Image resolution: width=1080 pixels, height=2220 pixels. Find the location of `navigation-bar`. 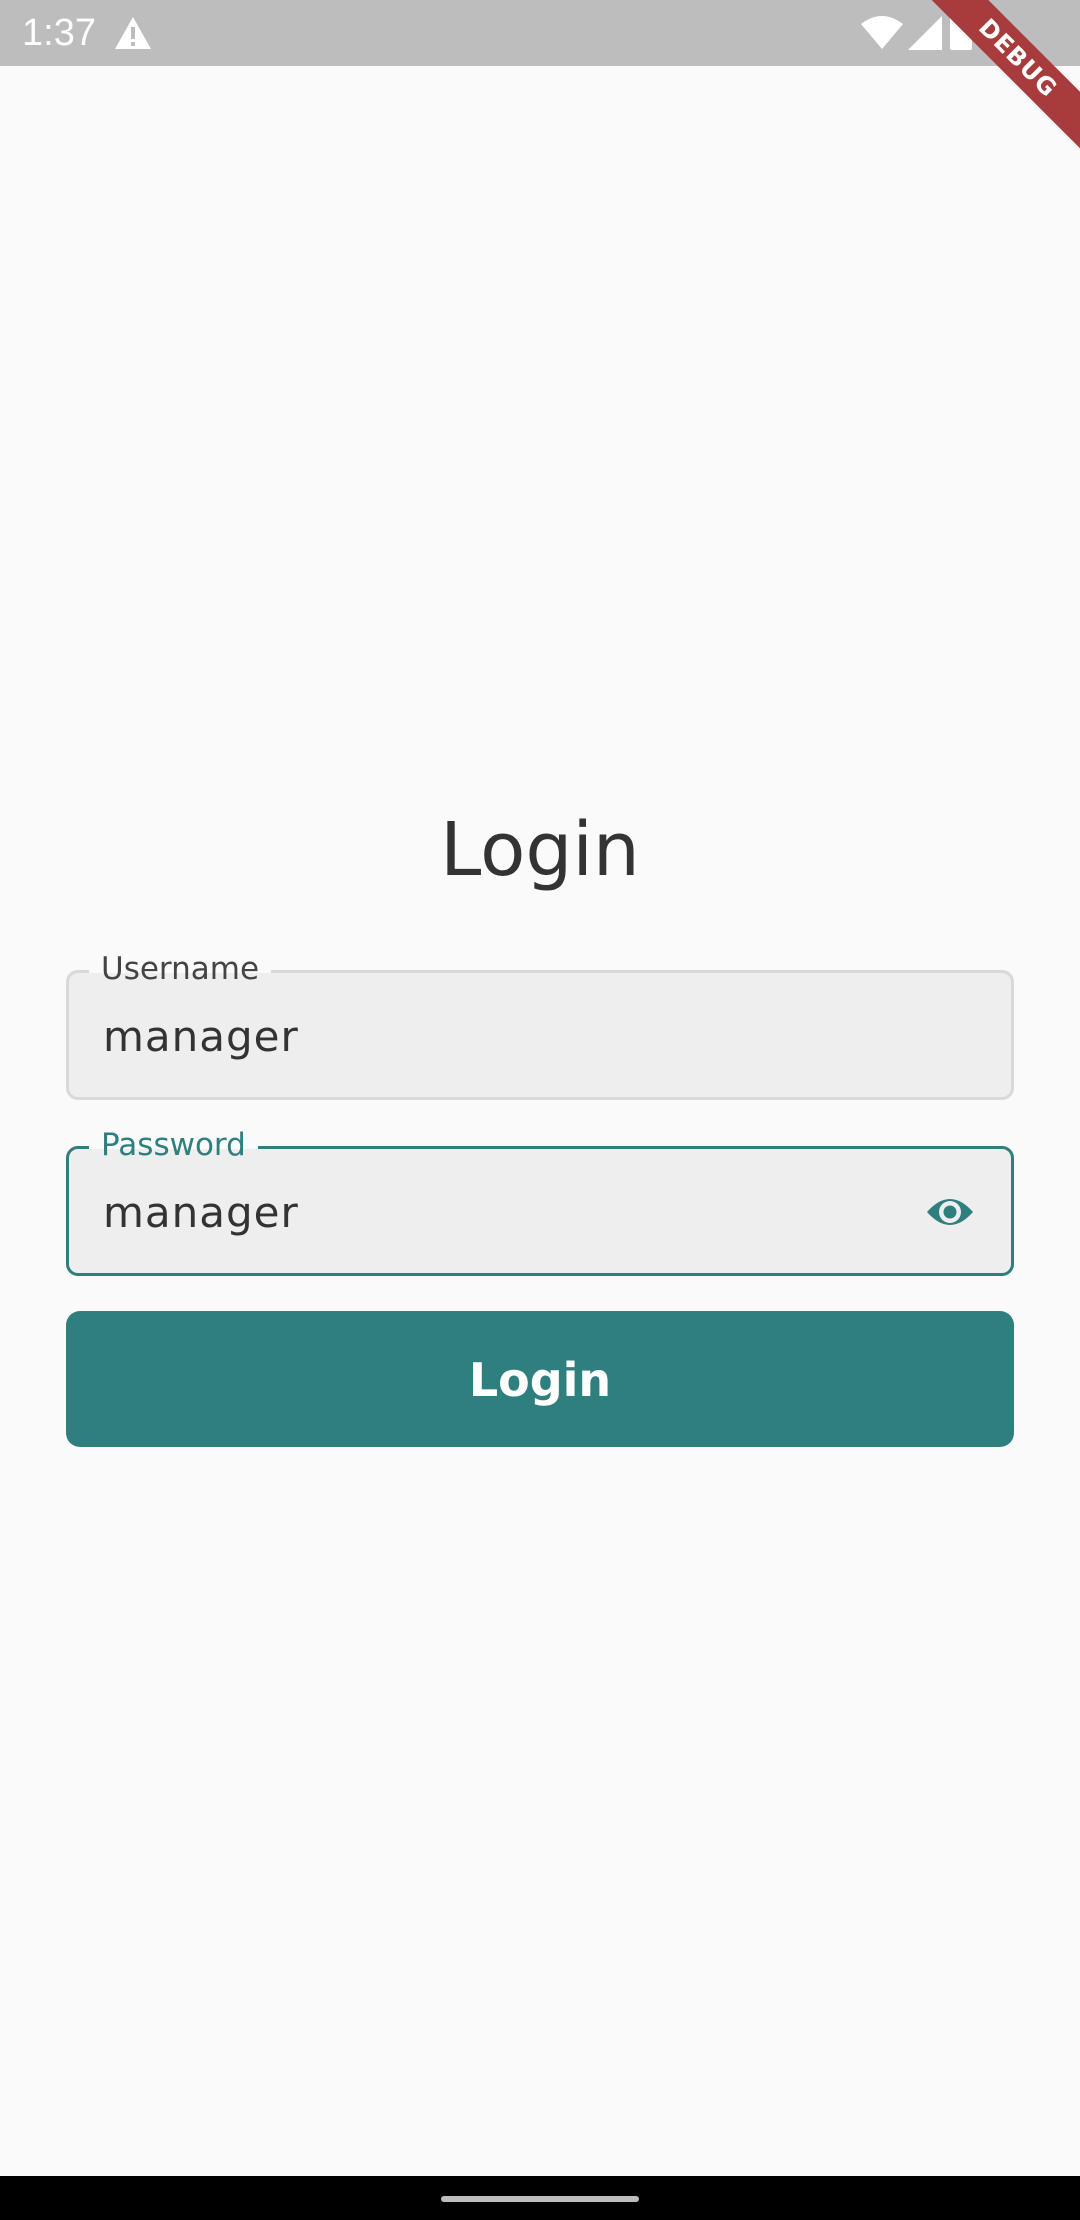

navigation-bar is located at coordinates (540, 2198).